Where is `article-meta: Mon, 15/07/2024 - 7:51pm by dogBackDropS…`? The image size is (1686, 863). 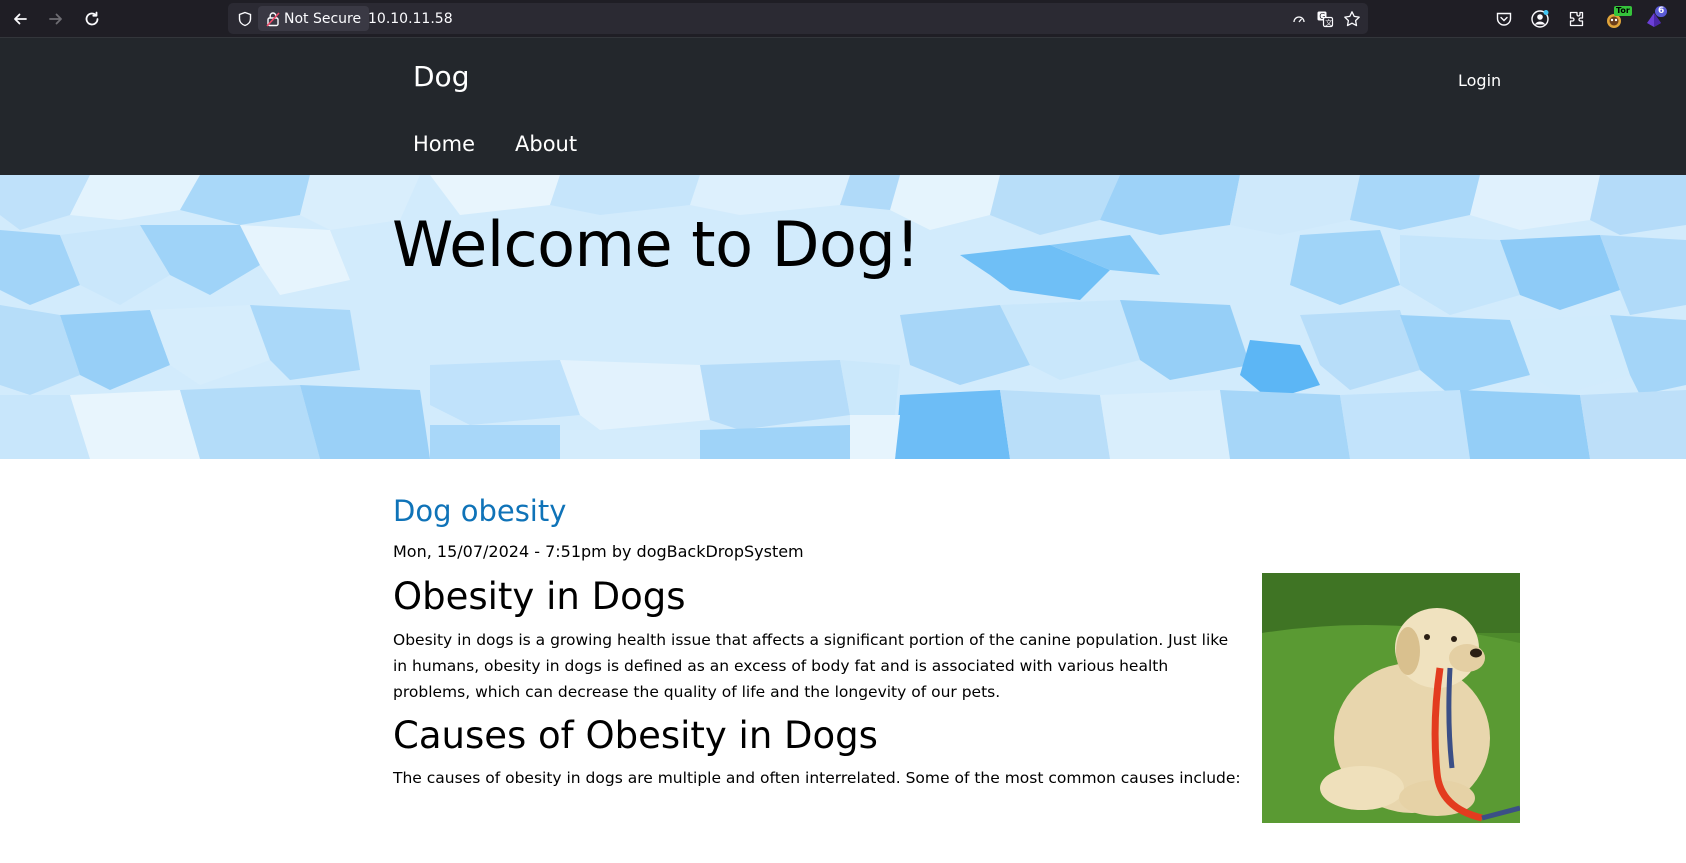
article-meta: Mon, 15/07/2024 - 7:51pm by dogBackDropS… is located at coordinates (598, 551).